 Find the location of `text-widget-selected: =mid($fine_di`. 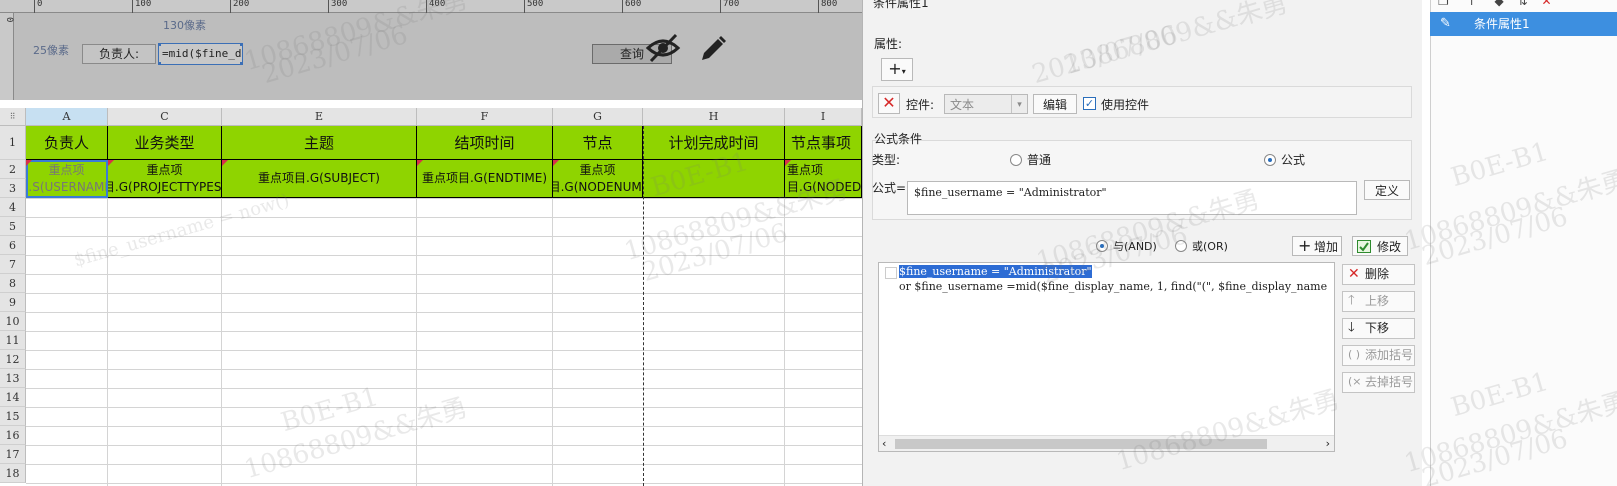

text-widget-selected: =mid($fine_di is located at coordinates (200, 54).